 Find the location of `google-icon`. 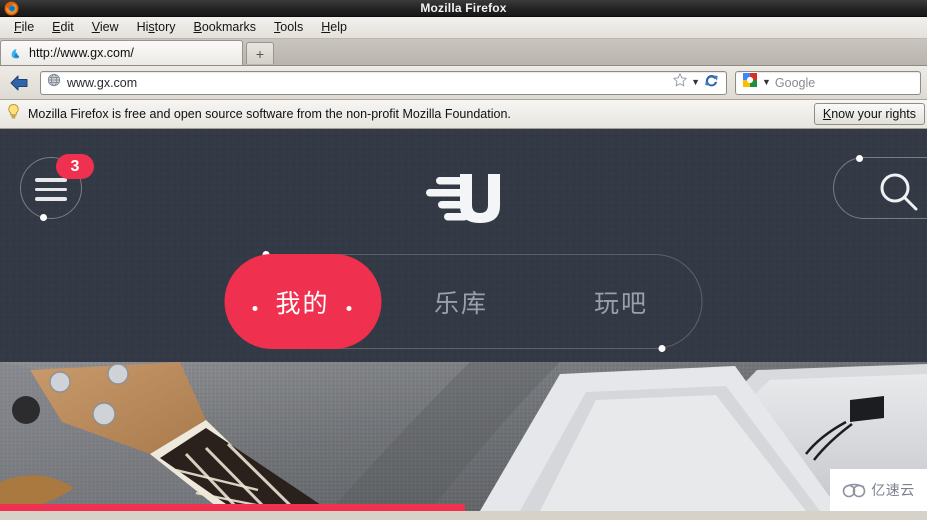

google-icon is located at coordinates (750, 82).